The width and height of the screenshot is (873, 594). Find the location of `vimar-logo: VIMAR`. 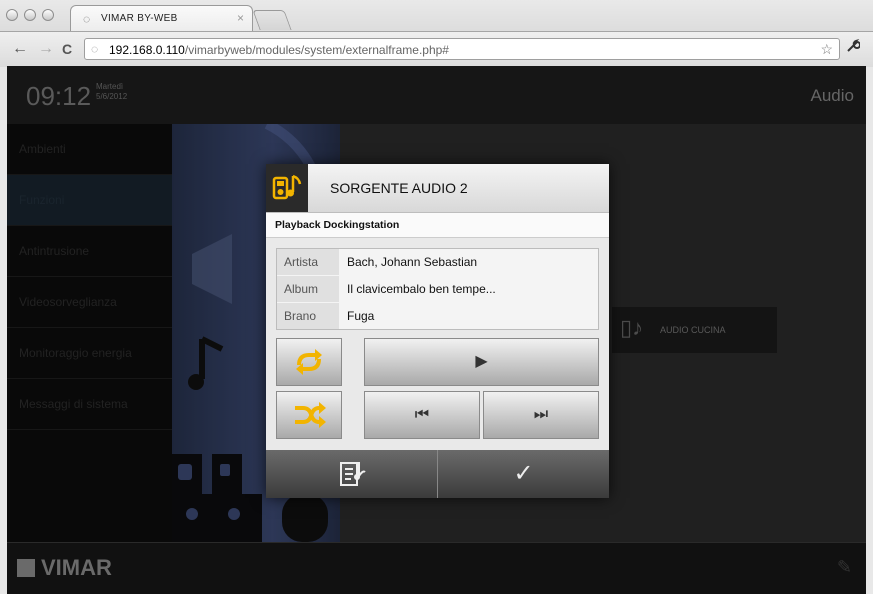

vimar-logo: VIMAR is located at coordinates (76, 567).